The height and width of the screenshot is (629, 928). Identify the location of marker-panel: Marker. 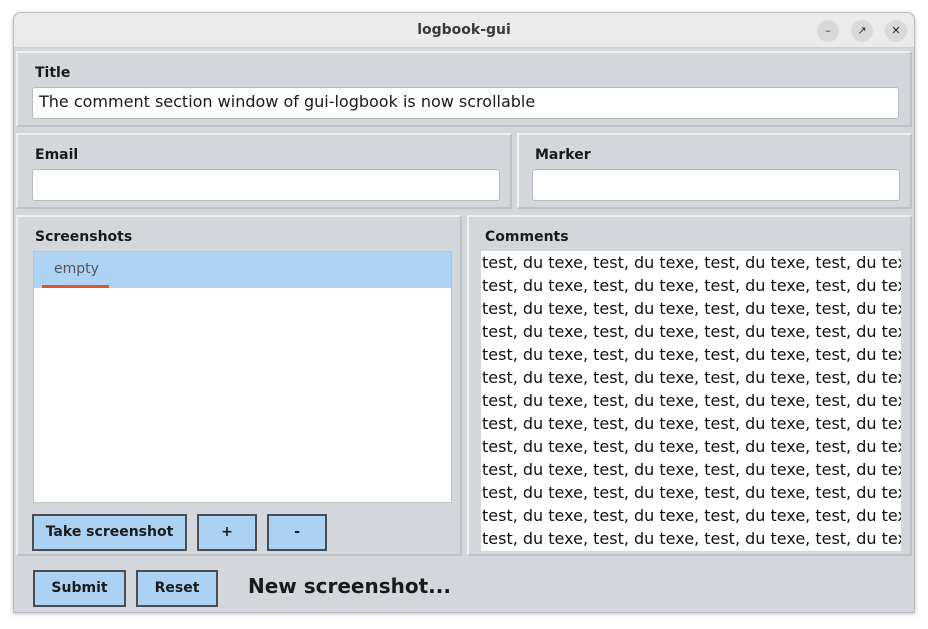
(714, 171).